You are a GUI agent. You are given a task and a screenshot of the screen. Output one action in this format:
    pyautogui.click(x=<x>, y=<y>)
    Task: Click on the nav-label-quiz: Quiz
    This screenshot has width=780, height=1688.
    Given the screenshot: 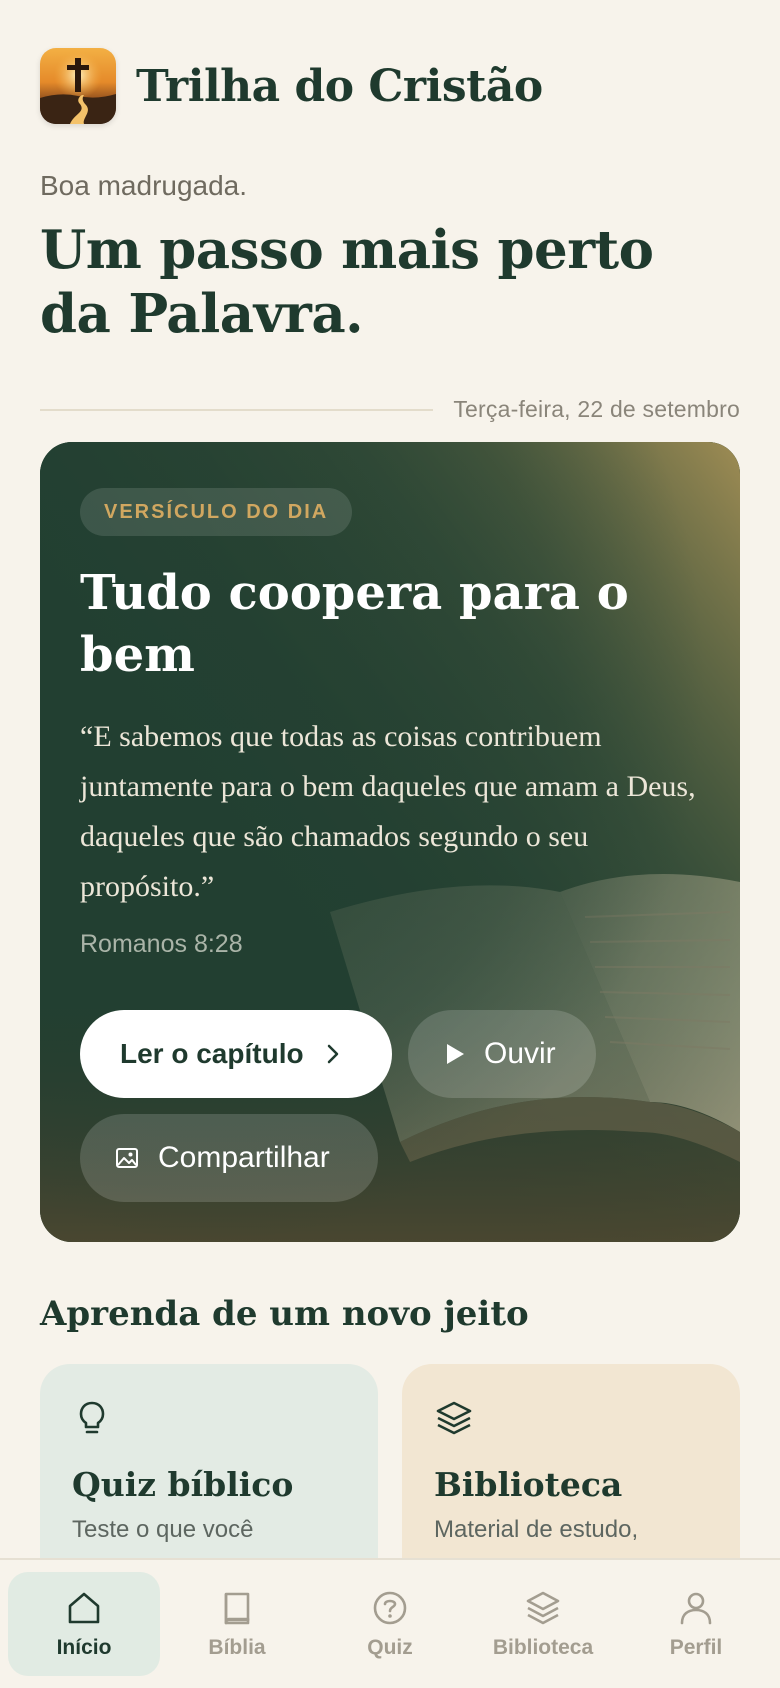 What is the action you would take?
    pyautogui.click(x=390, y=1647)
    